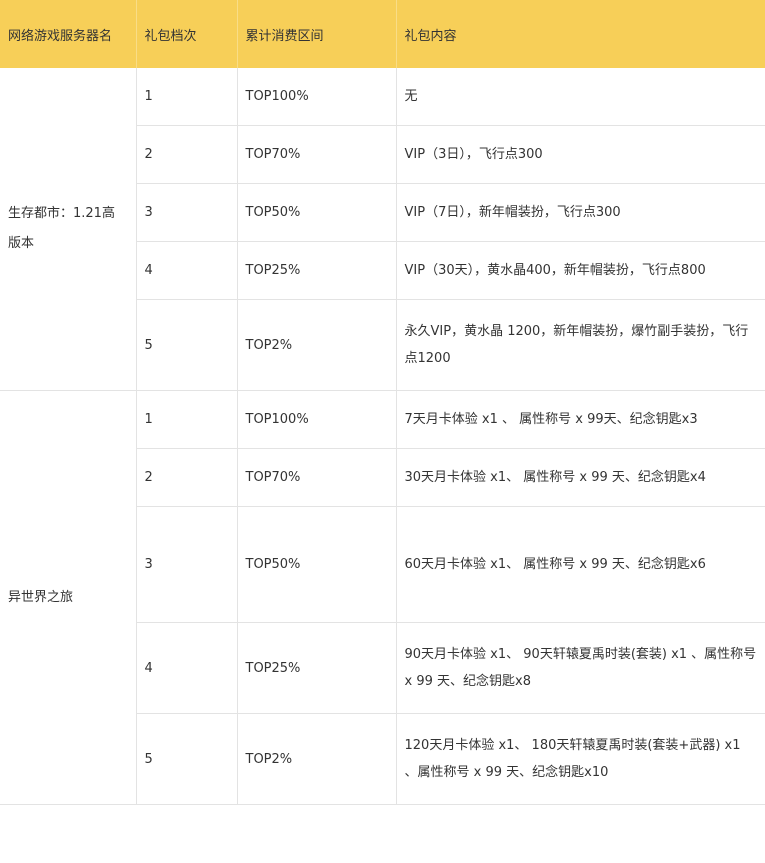 The height and width of the screenshot is (863, 765). What do you see at coordinates (580, 154) in the screenshot?
I see `content-cell: VIP（3日），飞行点300` at bounding box center [580, 154].